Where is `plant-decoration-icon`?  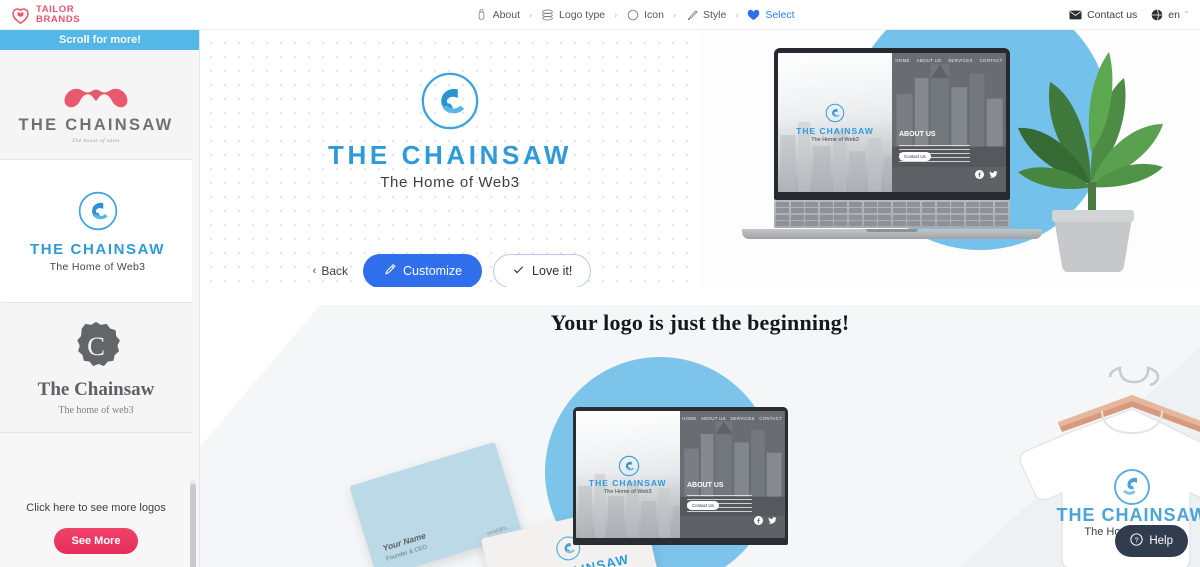
plant-decoration-icon is located at coordinates (1090, 162).